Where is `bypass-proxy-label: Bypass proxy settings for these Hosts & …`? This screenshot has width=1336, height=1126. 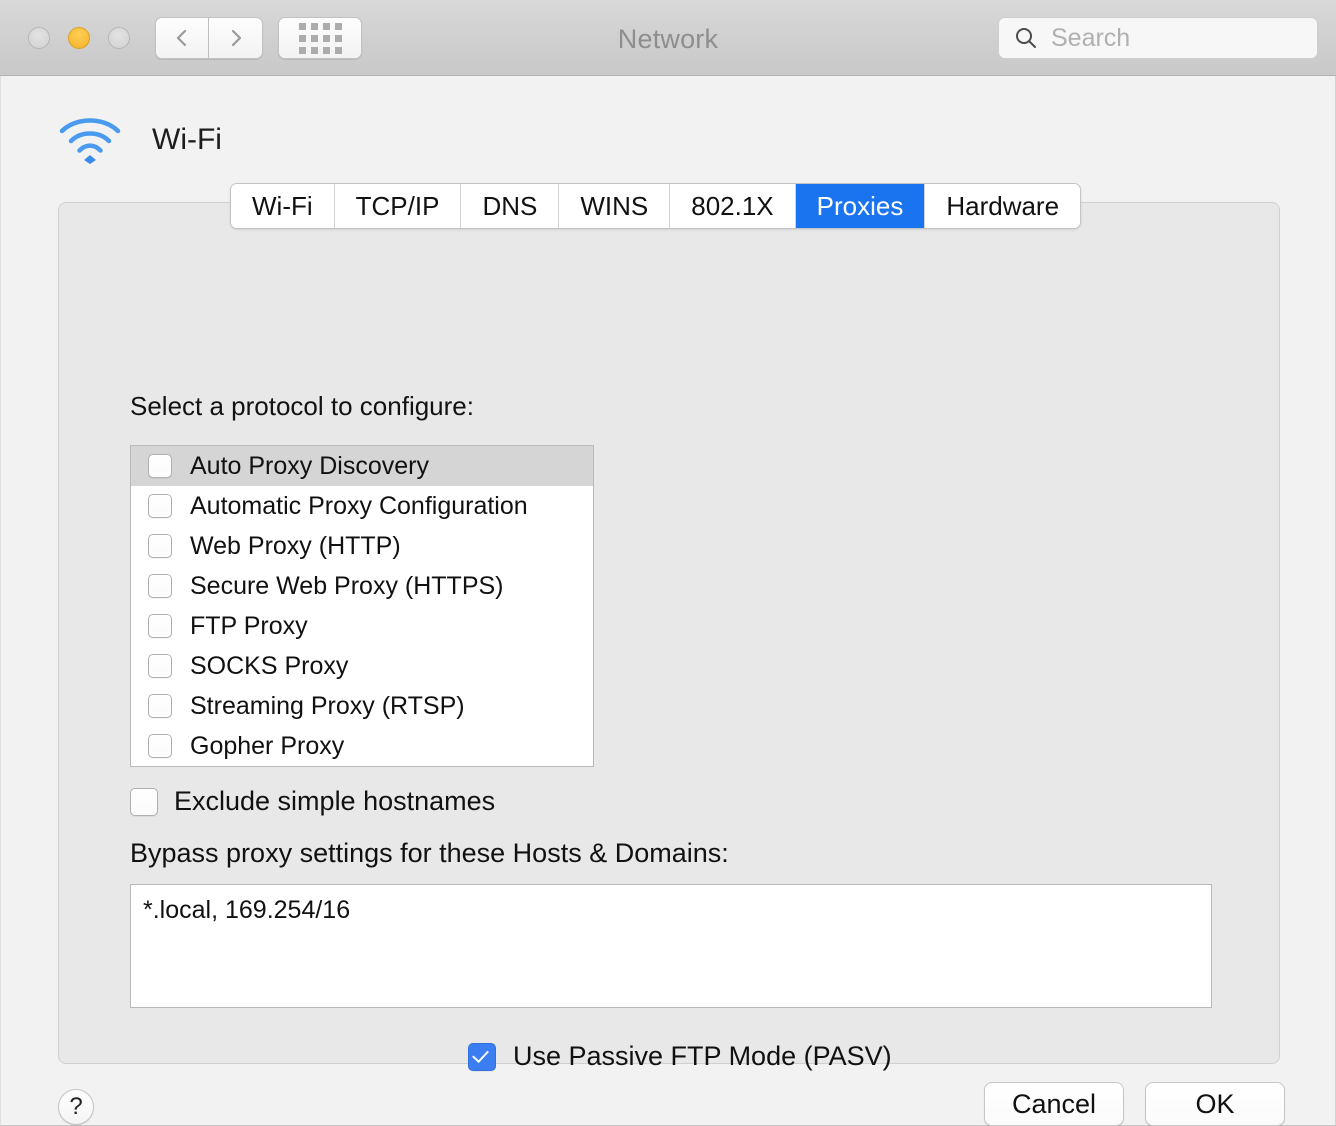
bypass-proxy-label: Bypass proxy settings for these Hosts & … is located at coordinates (429, 853).